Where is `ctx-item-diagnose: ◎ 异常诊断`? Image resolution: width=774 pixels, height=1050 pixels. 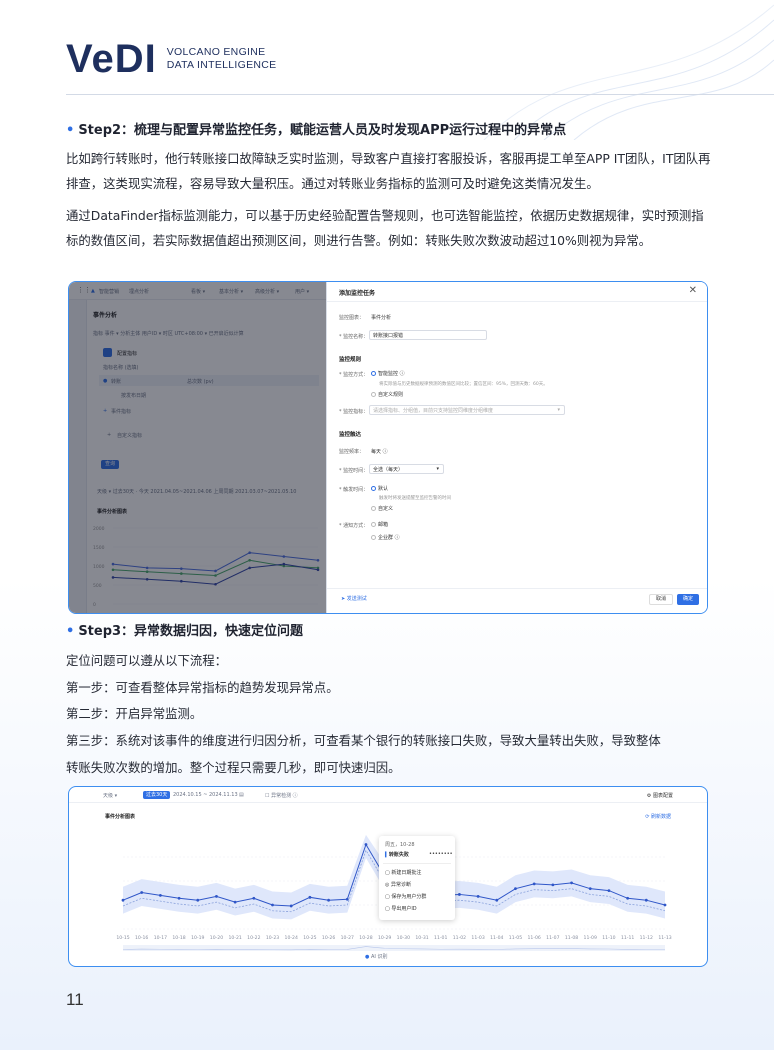 ctx-item-diagnose: ◎ 异常诊断 is located at coordinates (398, 884).